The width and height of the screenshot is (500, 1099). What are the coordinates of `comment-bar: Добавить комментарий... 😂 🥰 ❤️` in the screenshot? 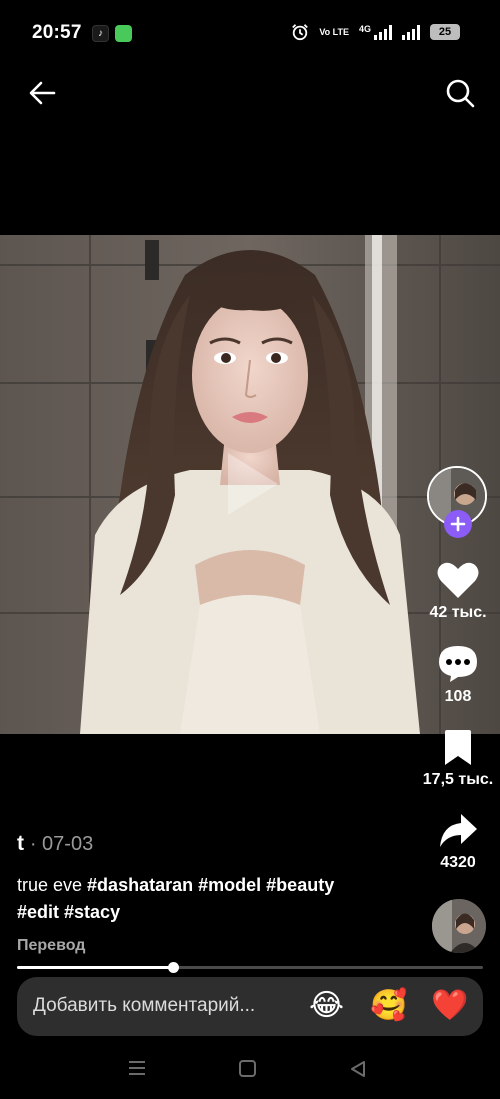 It's located at (250, 1006).